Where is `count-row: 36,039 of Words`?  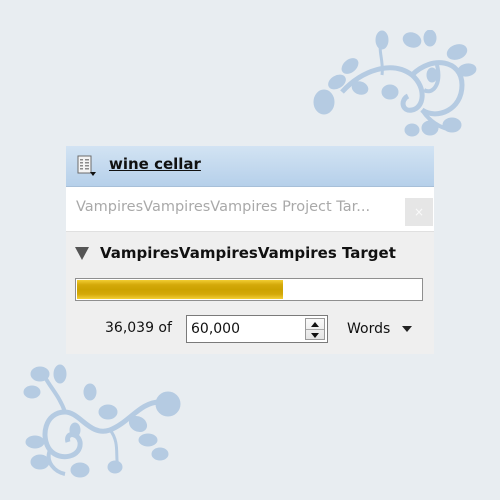 count-row: 36,039 of Words is located at coordinates (250, 329).